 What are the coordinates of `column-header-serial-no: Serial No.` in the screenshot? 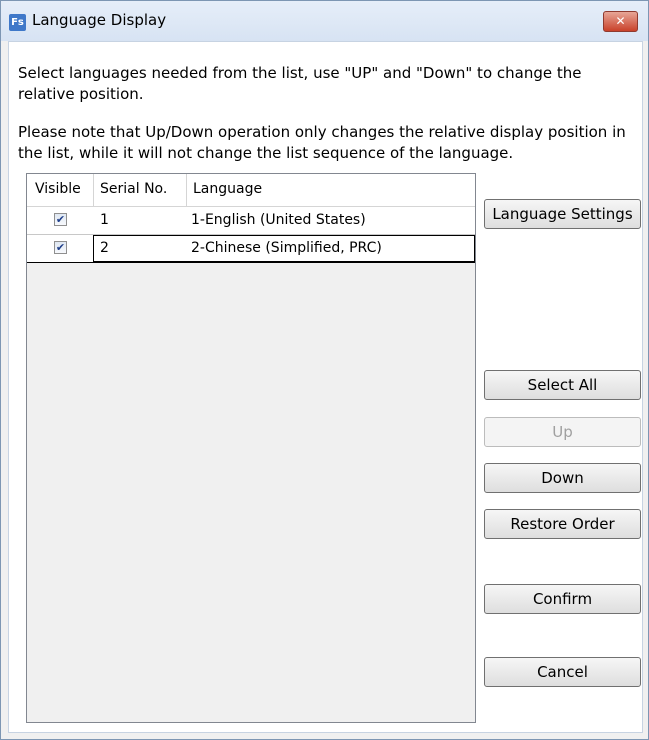 It's located at (133, 189).